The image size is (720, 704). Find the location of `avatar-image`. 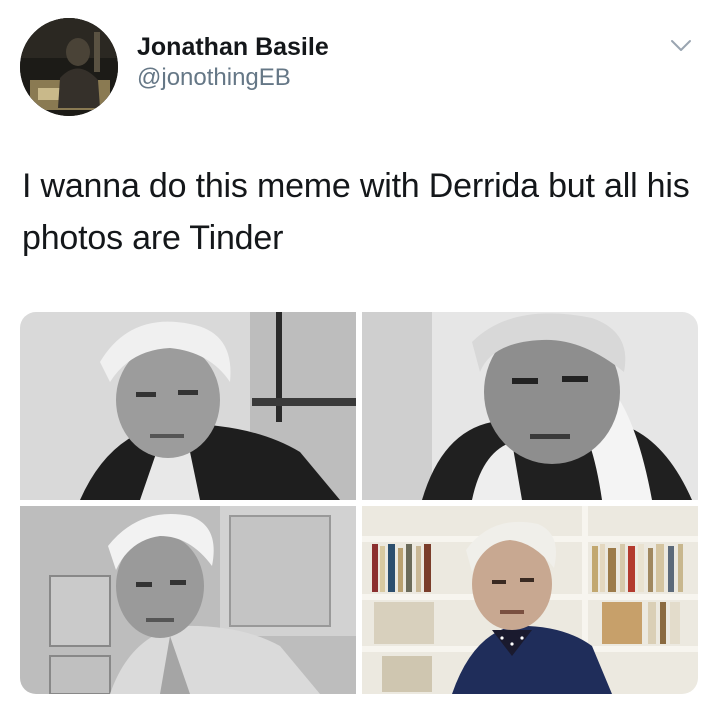

avatar-image is located at coordinates (69, 67).